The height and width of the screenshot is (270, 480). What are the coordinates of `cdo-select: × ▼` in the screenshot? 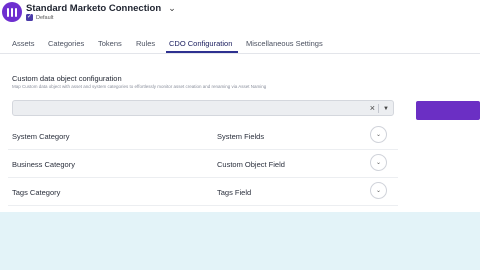 It's located at (203, 108).